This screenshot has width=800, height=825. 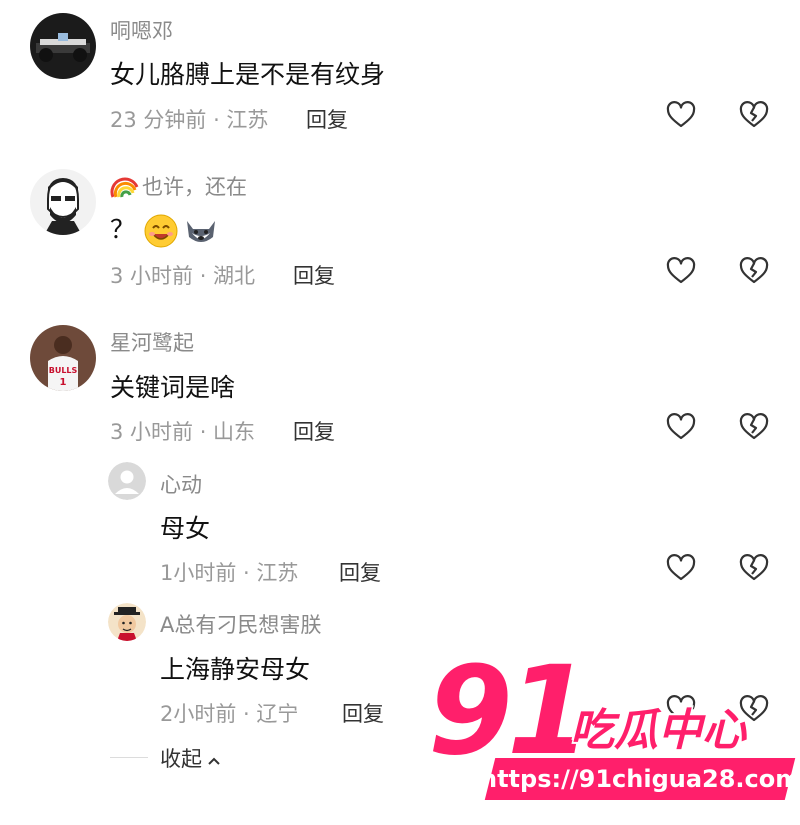 I want to click on rainbow-icon, so click(x=125, y=186).